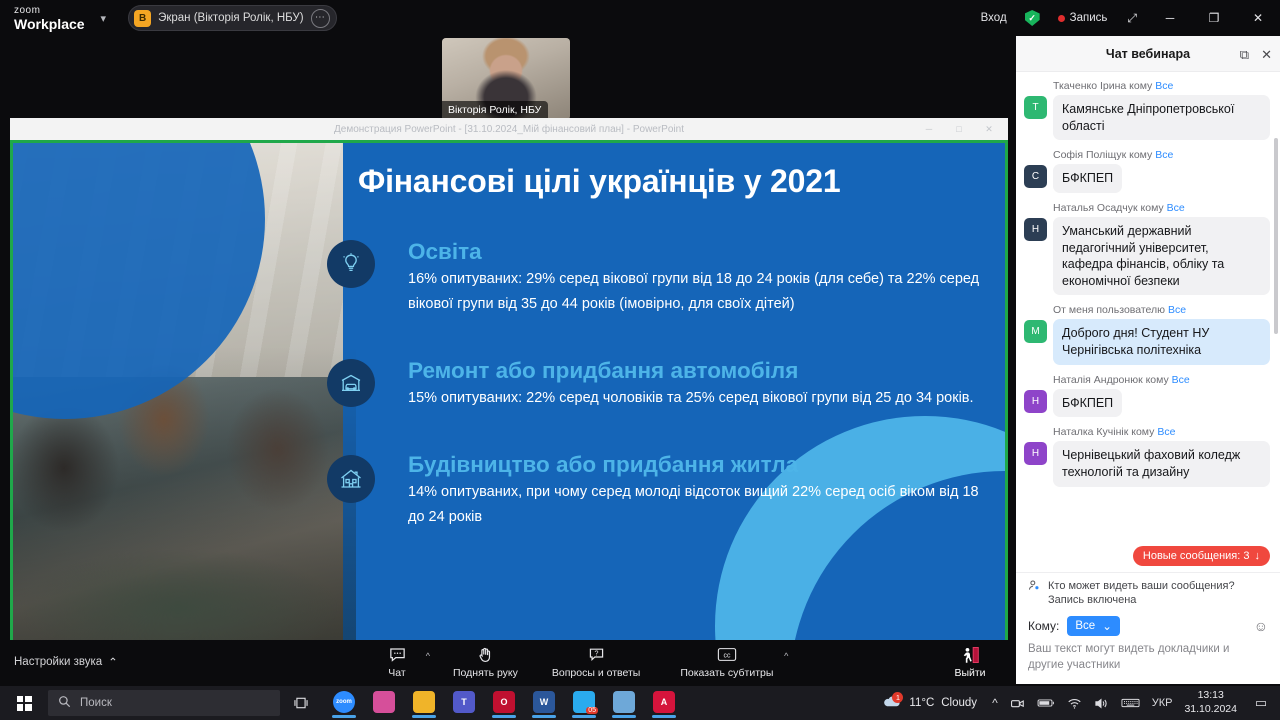 This screenshot has width=1280, height=720. I want to click on avatar: Т, so click(1035, 107).